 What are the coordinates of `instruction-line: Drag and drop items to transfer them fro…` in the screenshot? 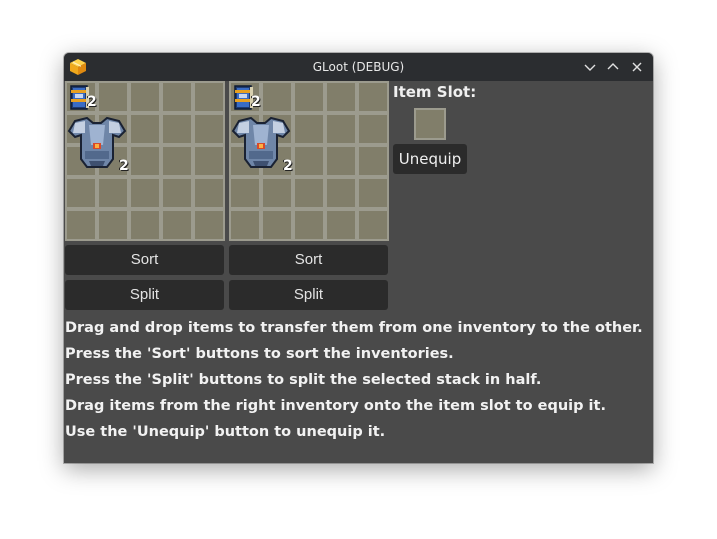 It's located at (354, 328).